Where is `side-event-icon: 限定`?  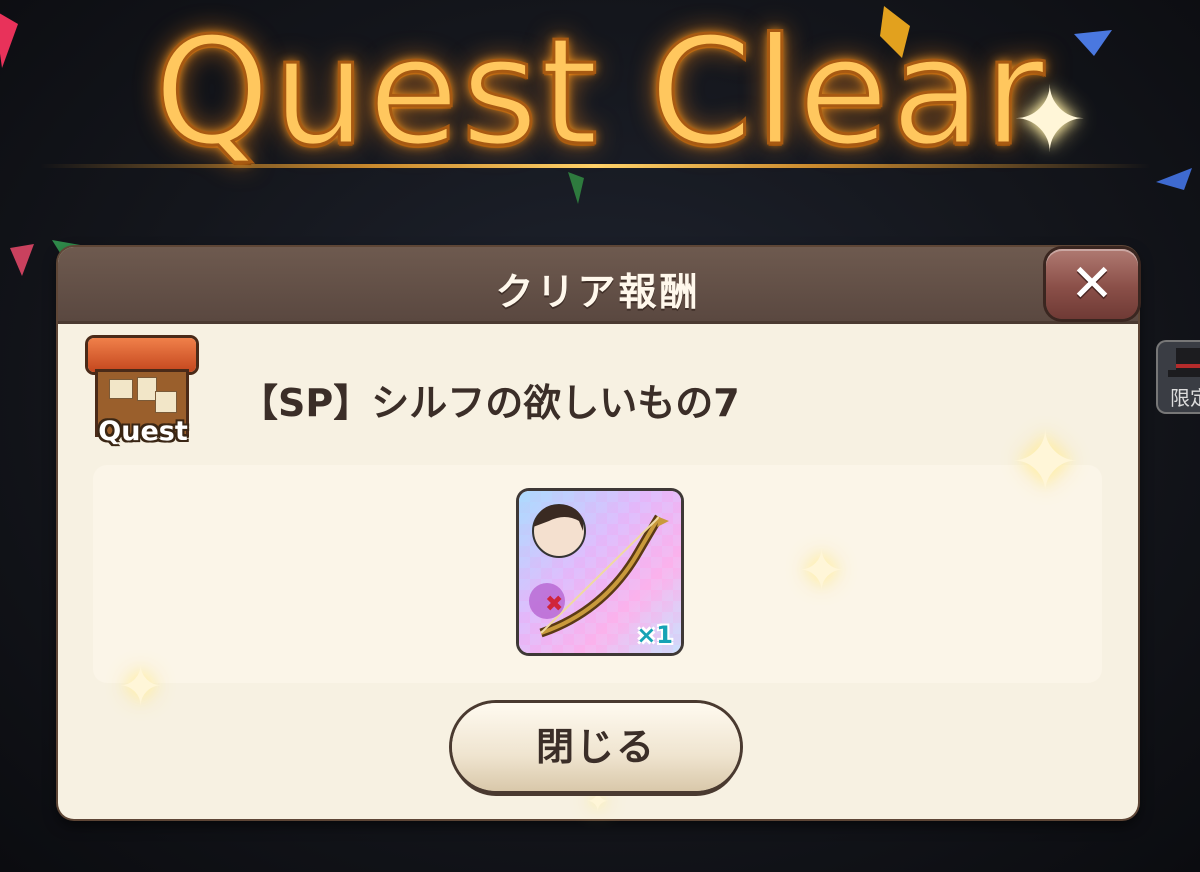
side-event-icon: 限定 is located at coordinates (1179, 377).